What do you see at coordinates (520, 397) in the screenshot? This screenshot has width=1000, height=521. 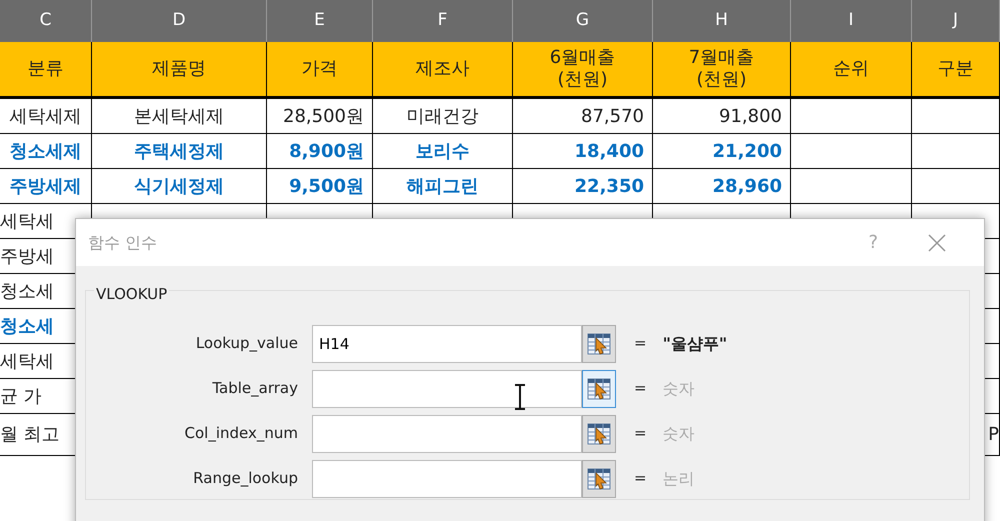 I see `text-cursor-icon` at bounding box center [520, 397].